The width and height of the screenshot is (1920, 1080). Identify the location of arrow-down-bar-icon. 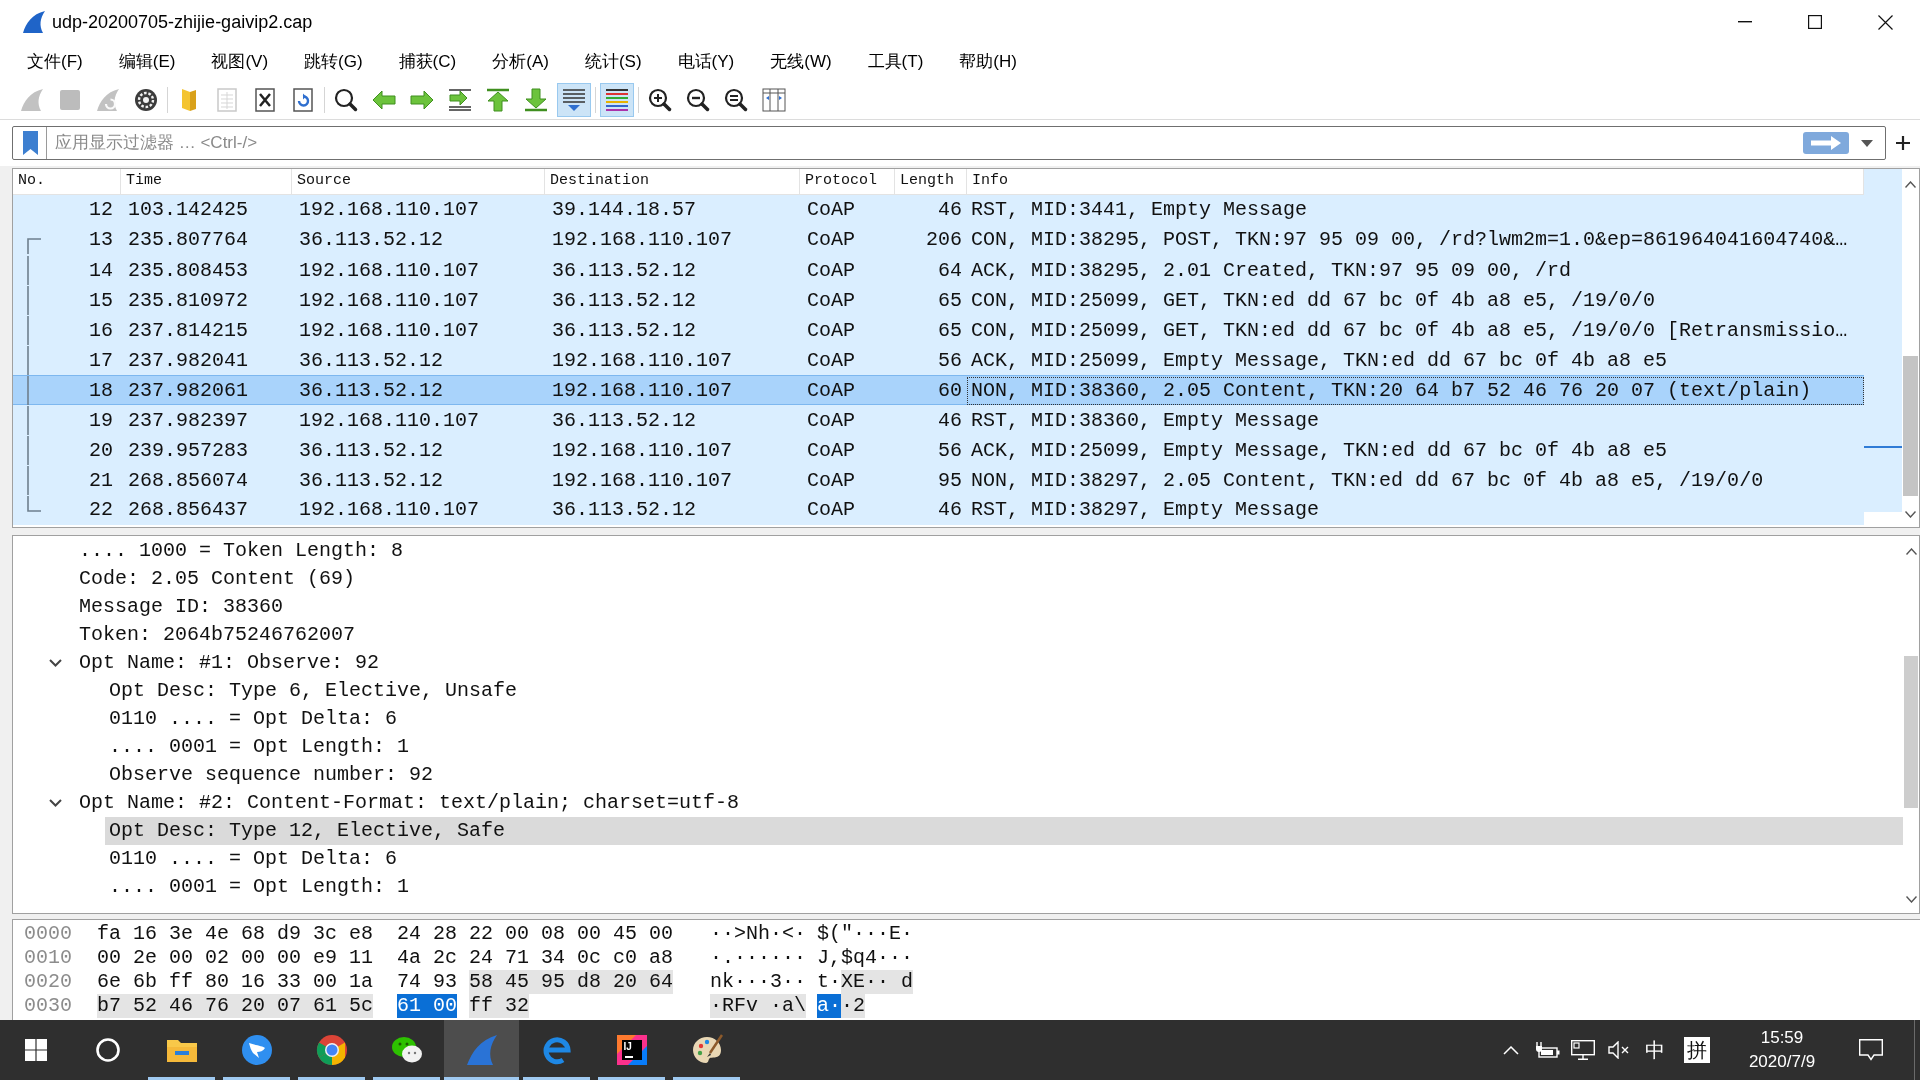
(536, 99).